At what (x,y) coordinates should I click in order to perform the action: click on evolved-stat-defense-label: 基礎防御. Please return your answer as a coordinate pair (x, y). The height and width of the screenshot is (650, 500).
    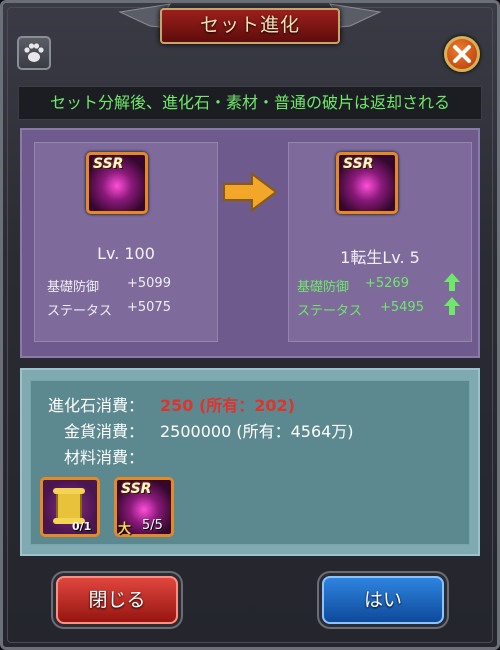
    Looking at the image, I should click on (323, 287).